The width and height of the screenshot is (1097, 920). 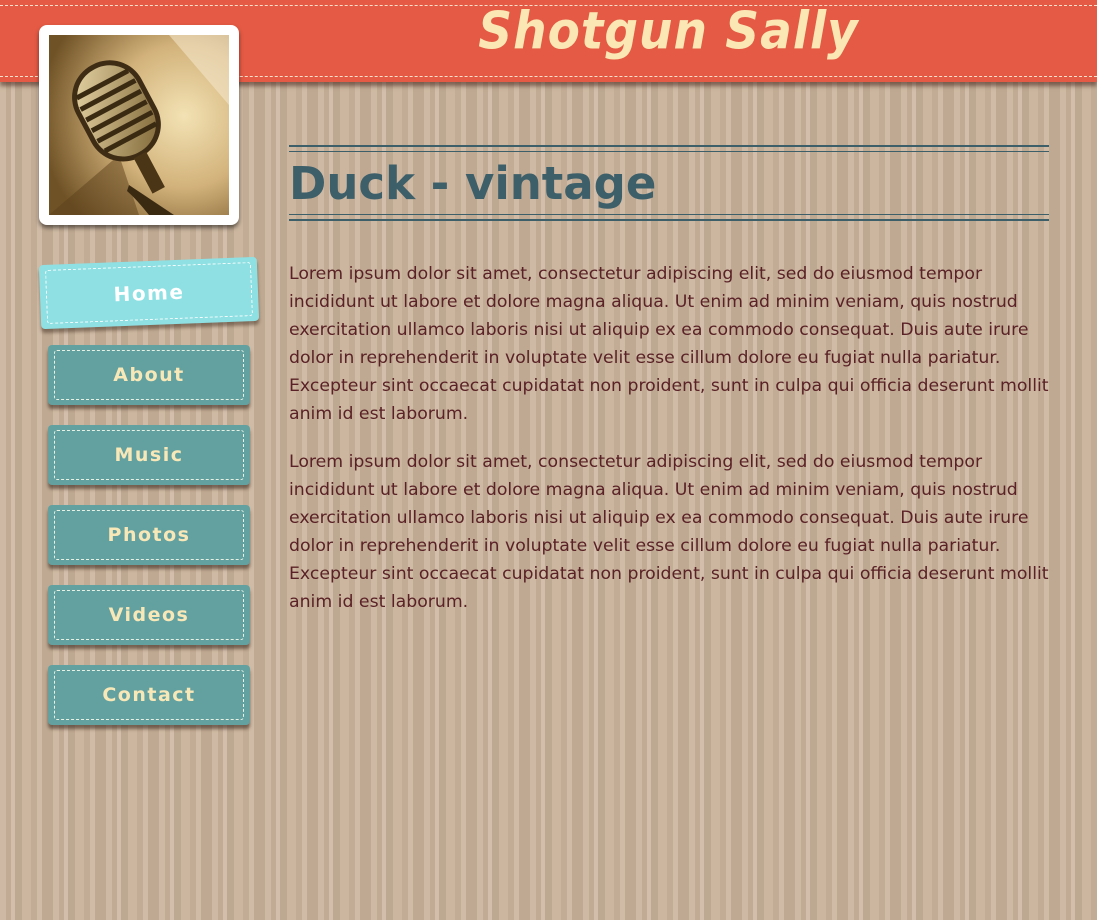 I want to click on nav-item-videos: Videos, so click(x=149, y=615).